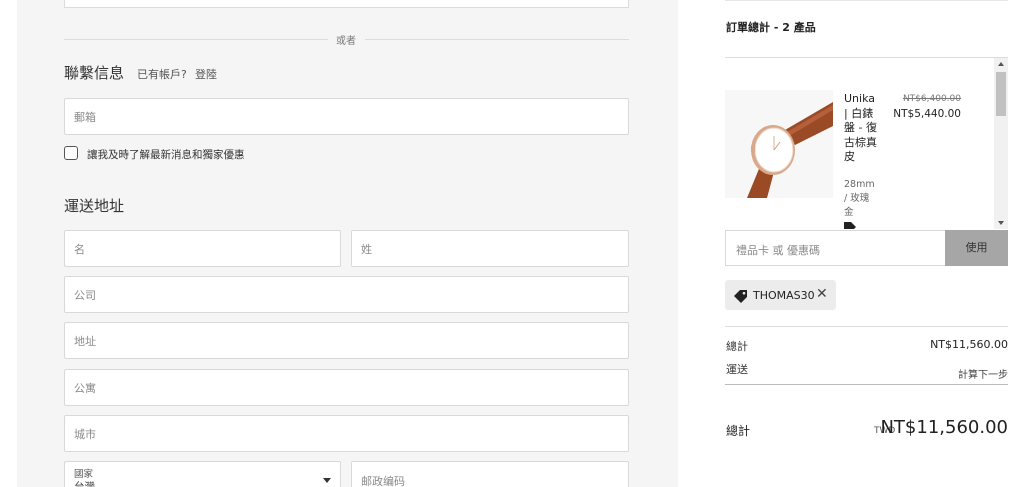  I want to click on apply-discount-button: 使用, so click(976, 248).